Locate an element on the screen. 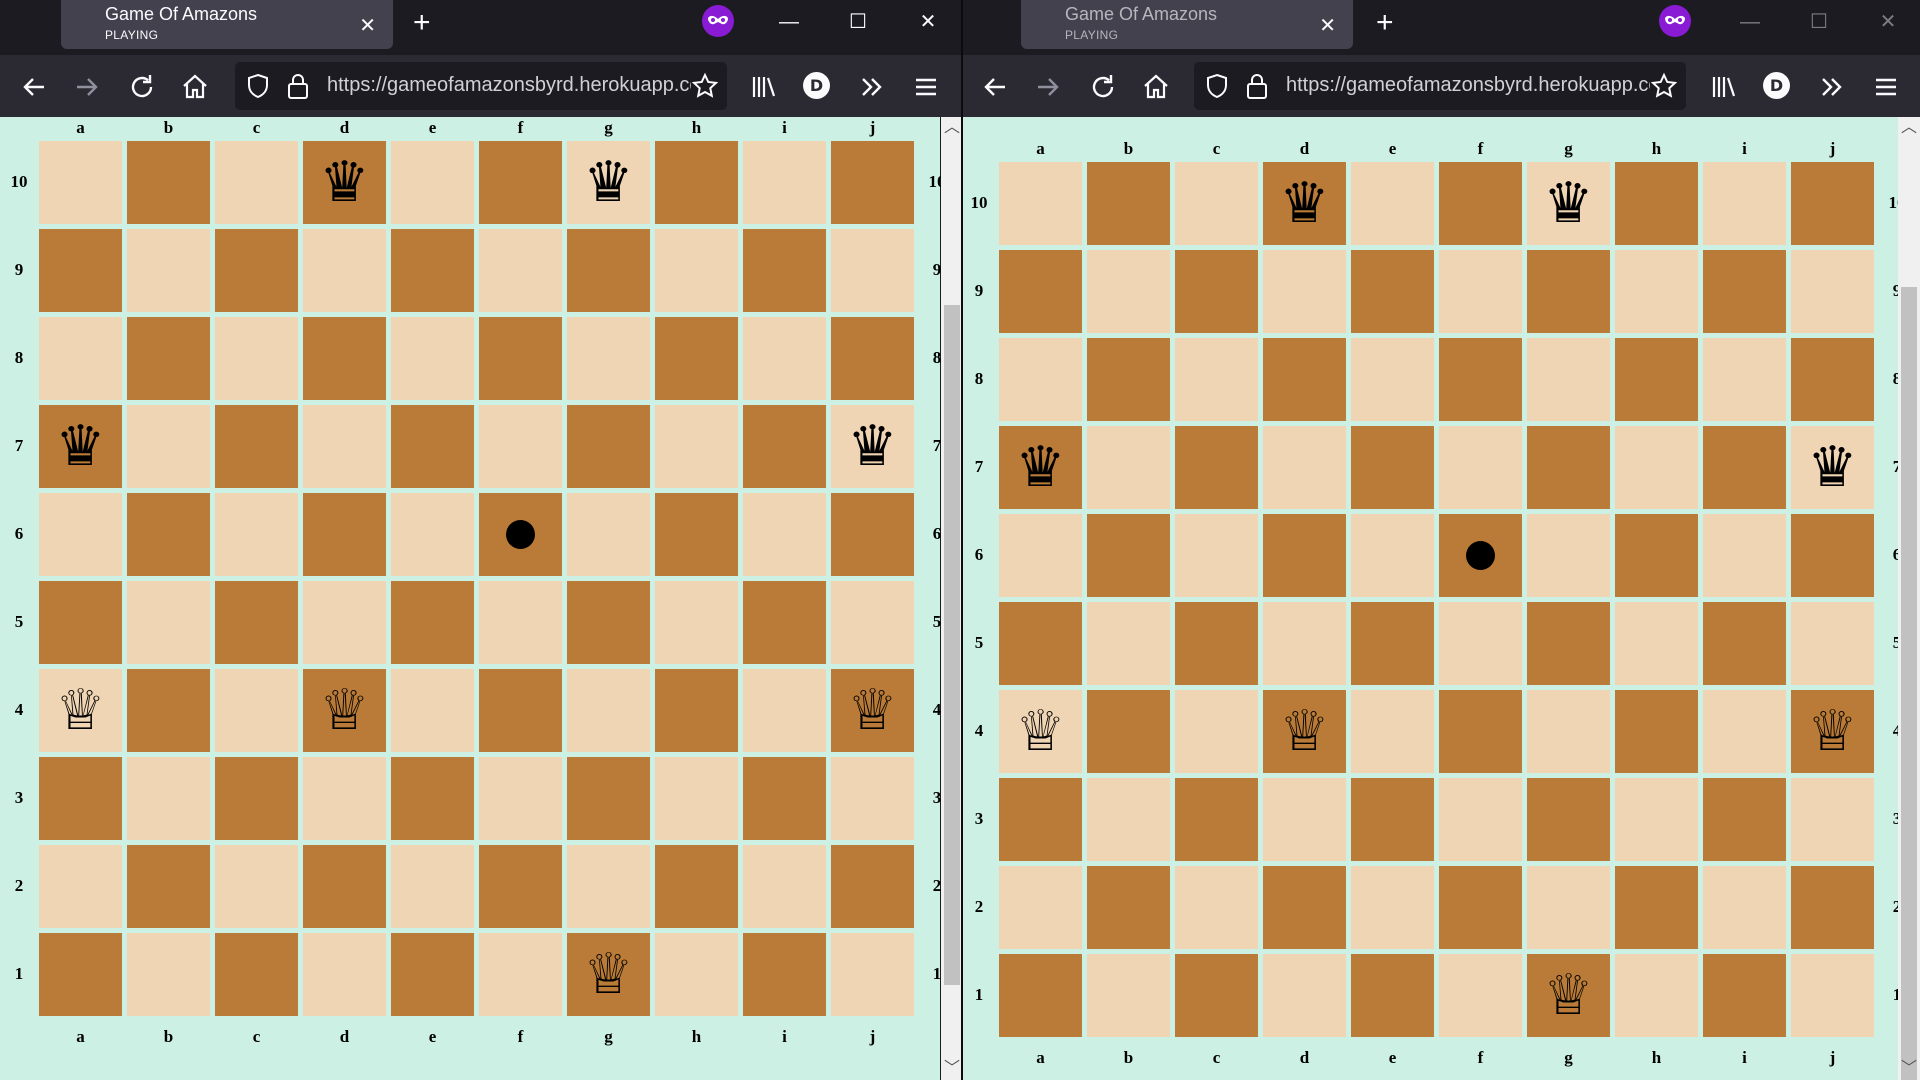  square-f8 is located at coordinates (1480, 379).